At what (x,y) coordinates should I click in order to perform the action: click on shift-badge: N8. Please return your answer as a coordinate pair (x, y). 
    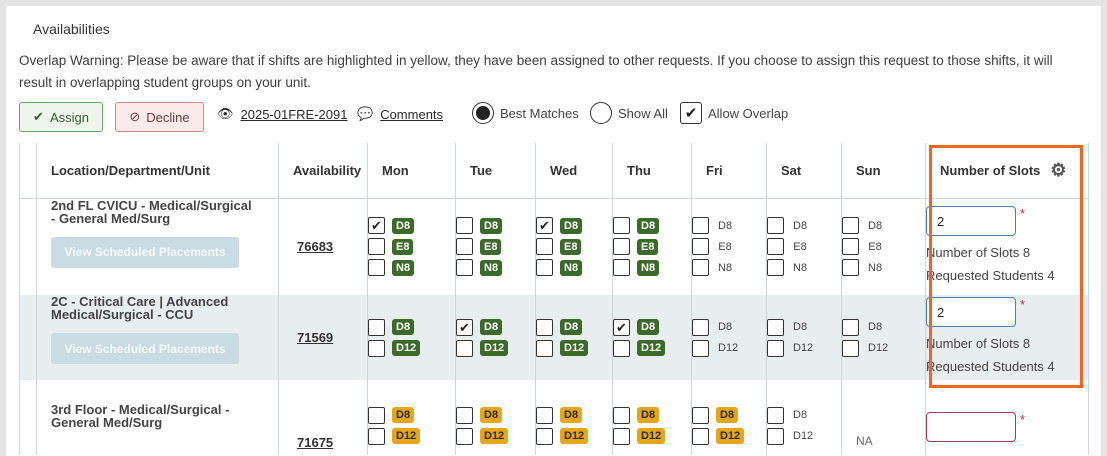
    Looking at the image, I should click on (648, 267).